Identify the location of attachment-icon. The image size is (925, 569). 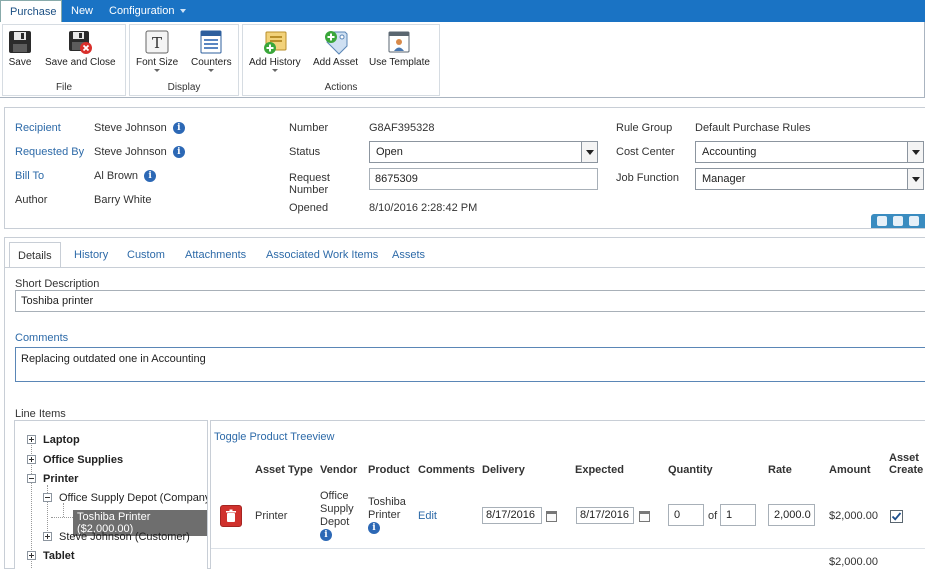
(882, 221).